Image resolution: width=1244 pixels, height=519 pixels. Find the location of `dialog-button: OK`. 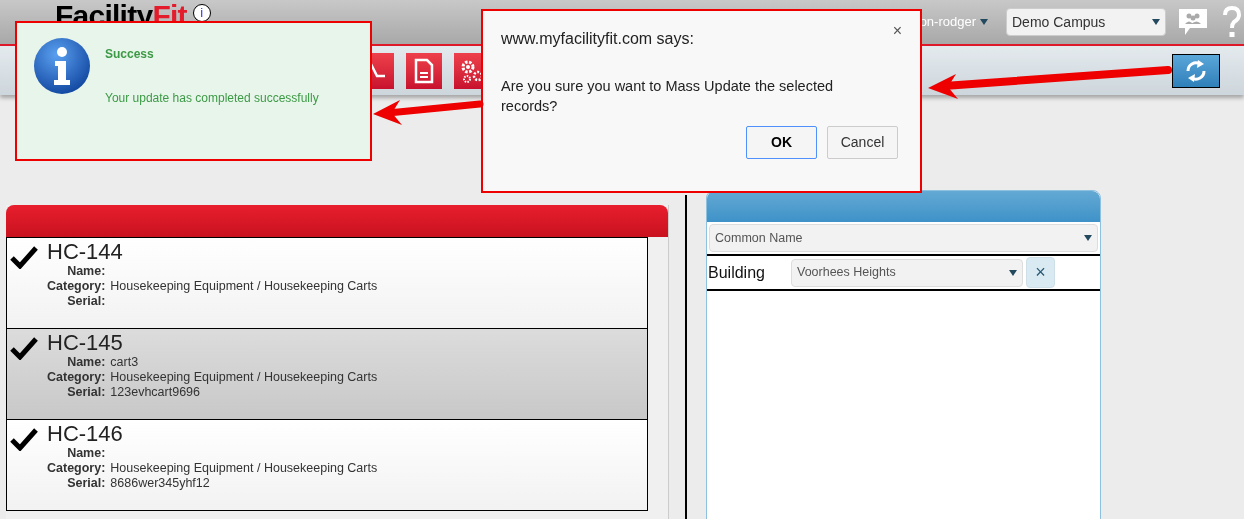

dialog-button: OK is located at coordinates (781, 142).